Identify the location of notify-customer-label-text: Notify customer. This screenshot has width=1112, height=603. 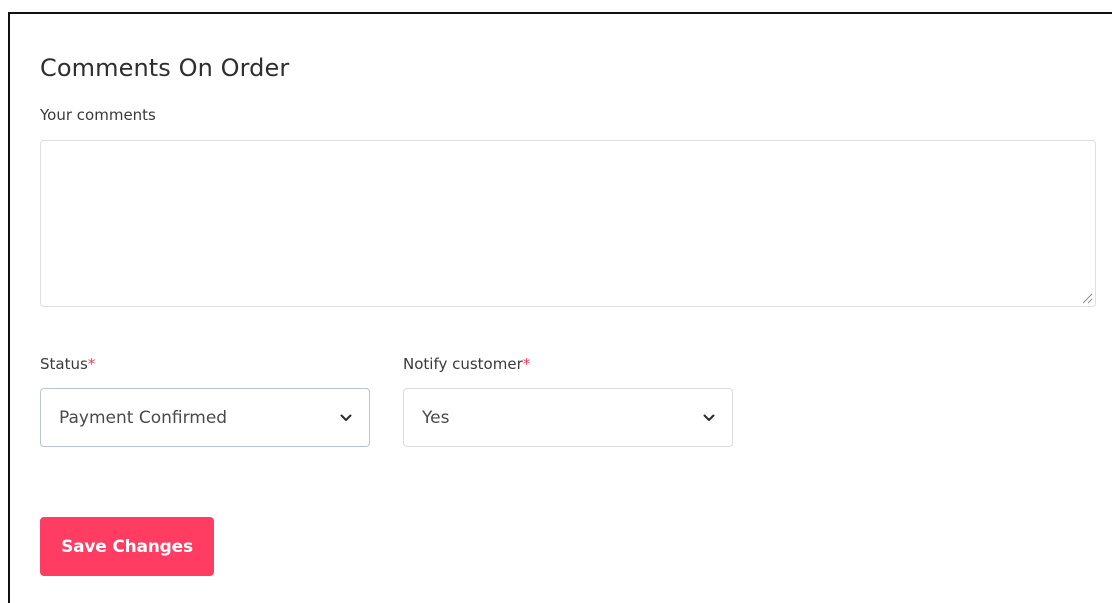
(463, 364).